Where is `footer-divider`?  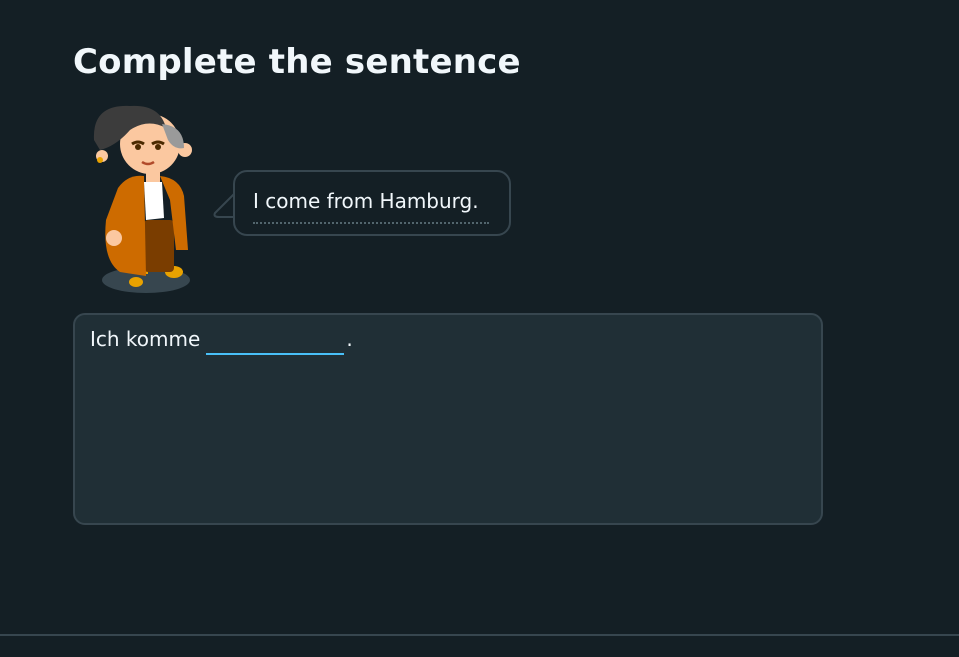
footer-divider is located at coordinates (479, 635).